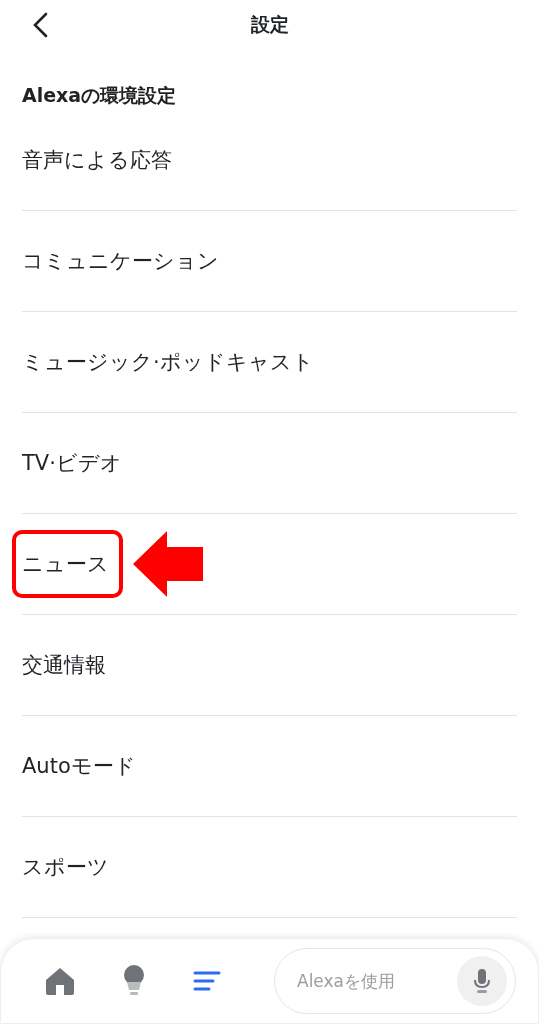 This screenshot has height=1024, width=539. Describe the element at coordinates (269, 24) in the screenshot. I see `screen-title: 設定` at that location.